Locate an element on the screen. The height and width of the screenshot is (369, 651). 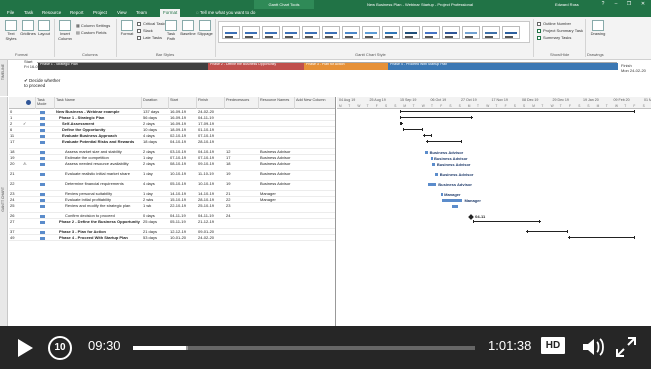
timeline-bar-phase-4: Phase 4 - Proceed With Startup Plan is located at coordinates (503, 66).